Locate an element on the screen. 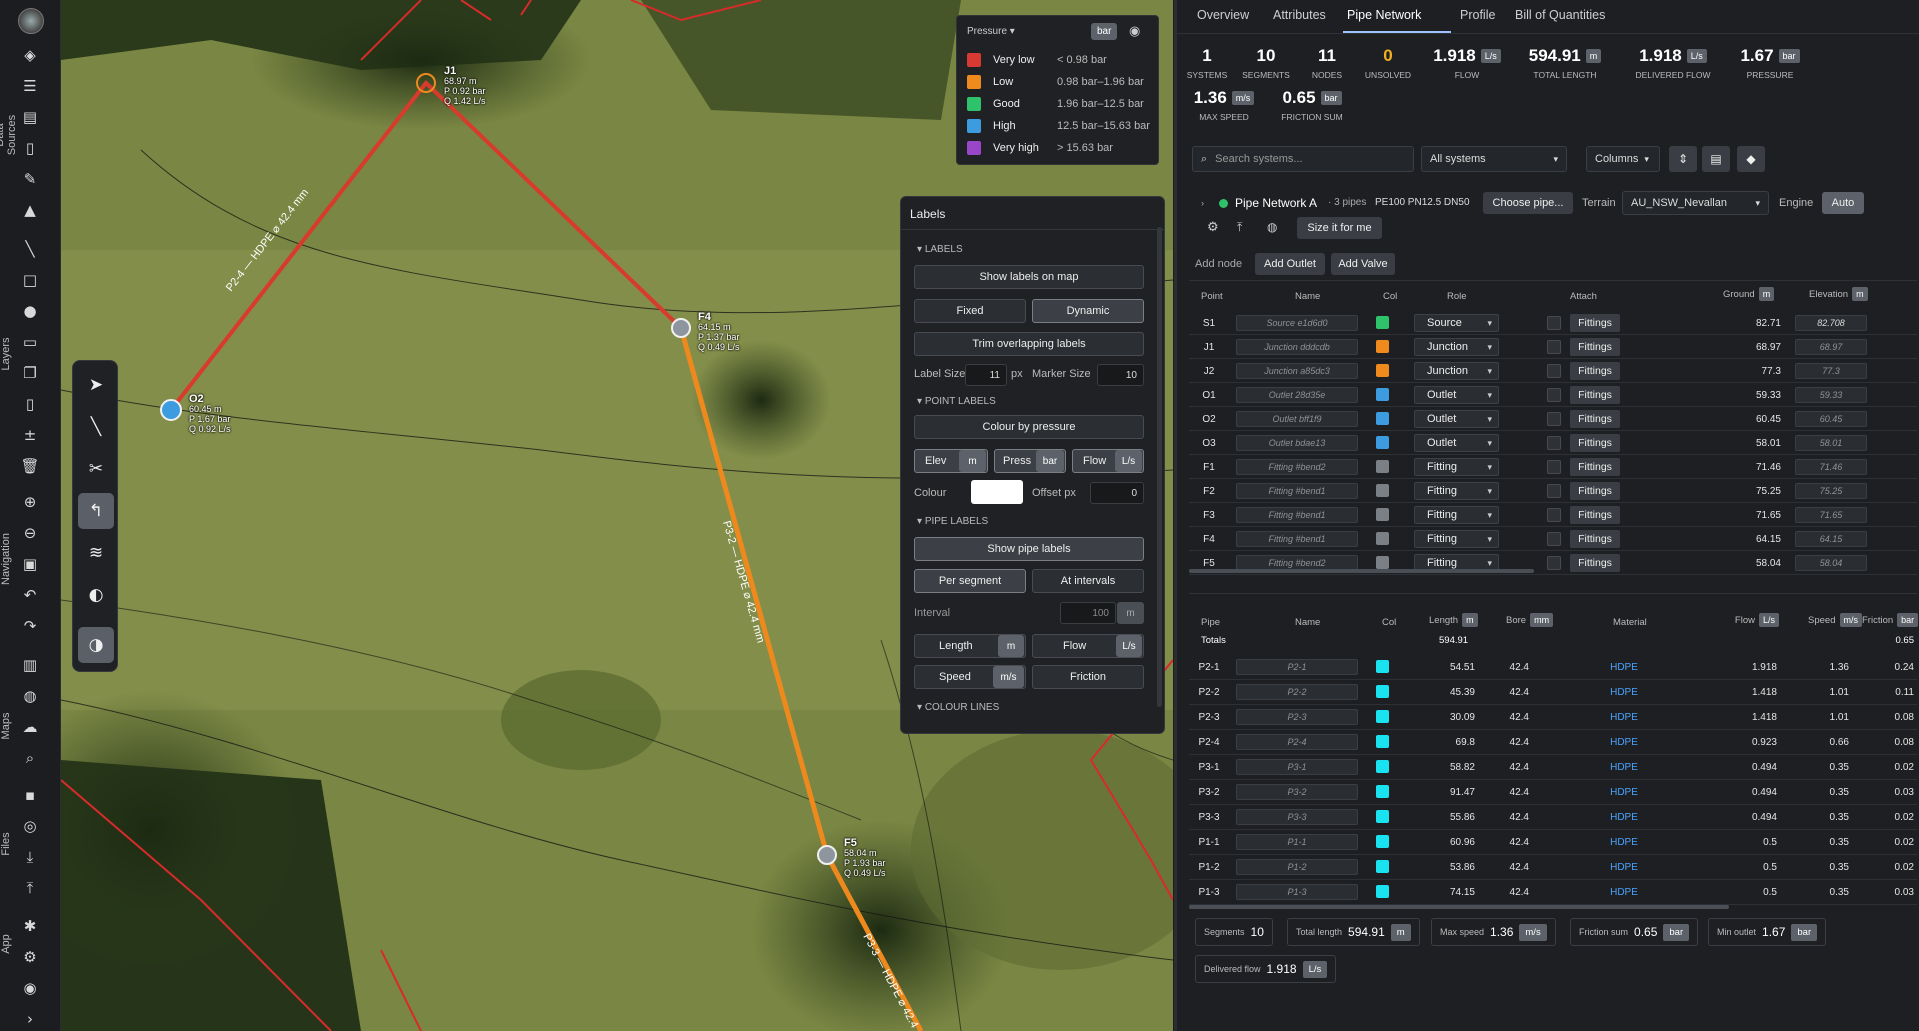 The height and width of the screenshot is (1031, 1919). add-valve-button: Add Valve is located at coordinates (1363, 264).